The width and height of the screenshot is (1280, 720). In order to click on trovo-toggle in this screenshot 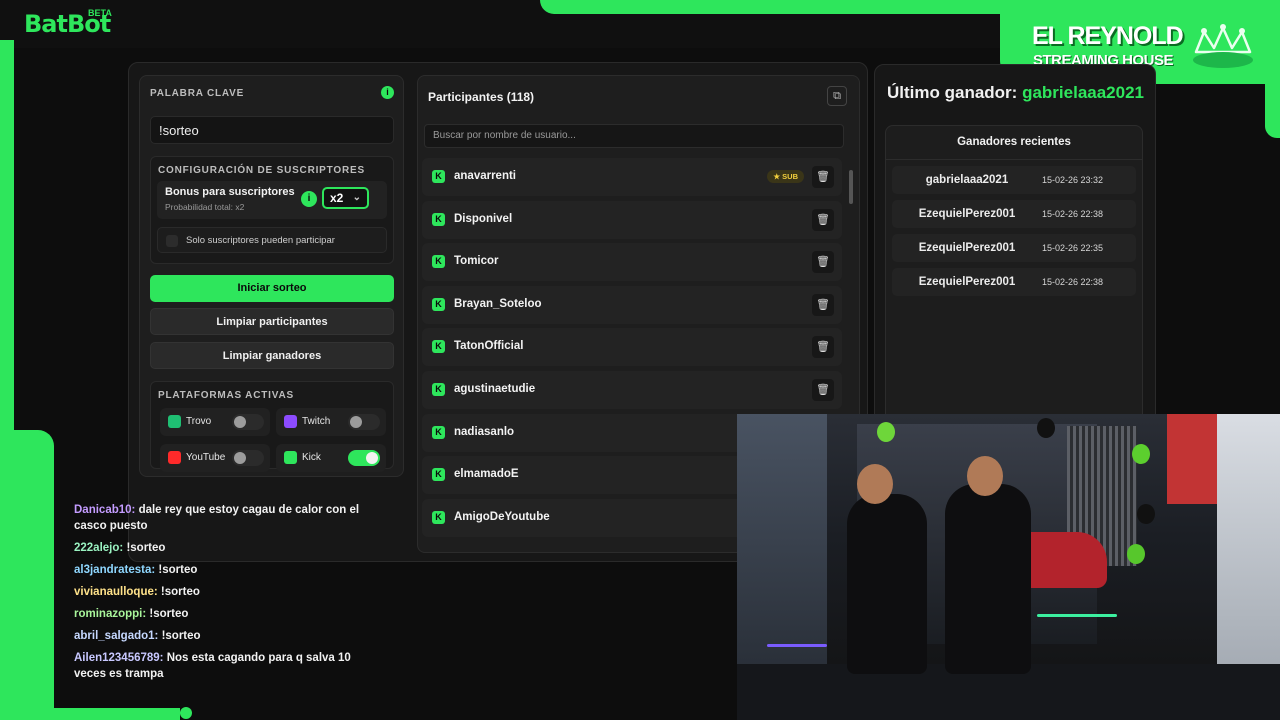, I will do `click(248, 422)`.